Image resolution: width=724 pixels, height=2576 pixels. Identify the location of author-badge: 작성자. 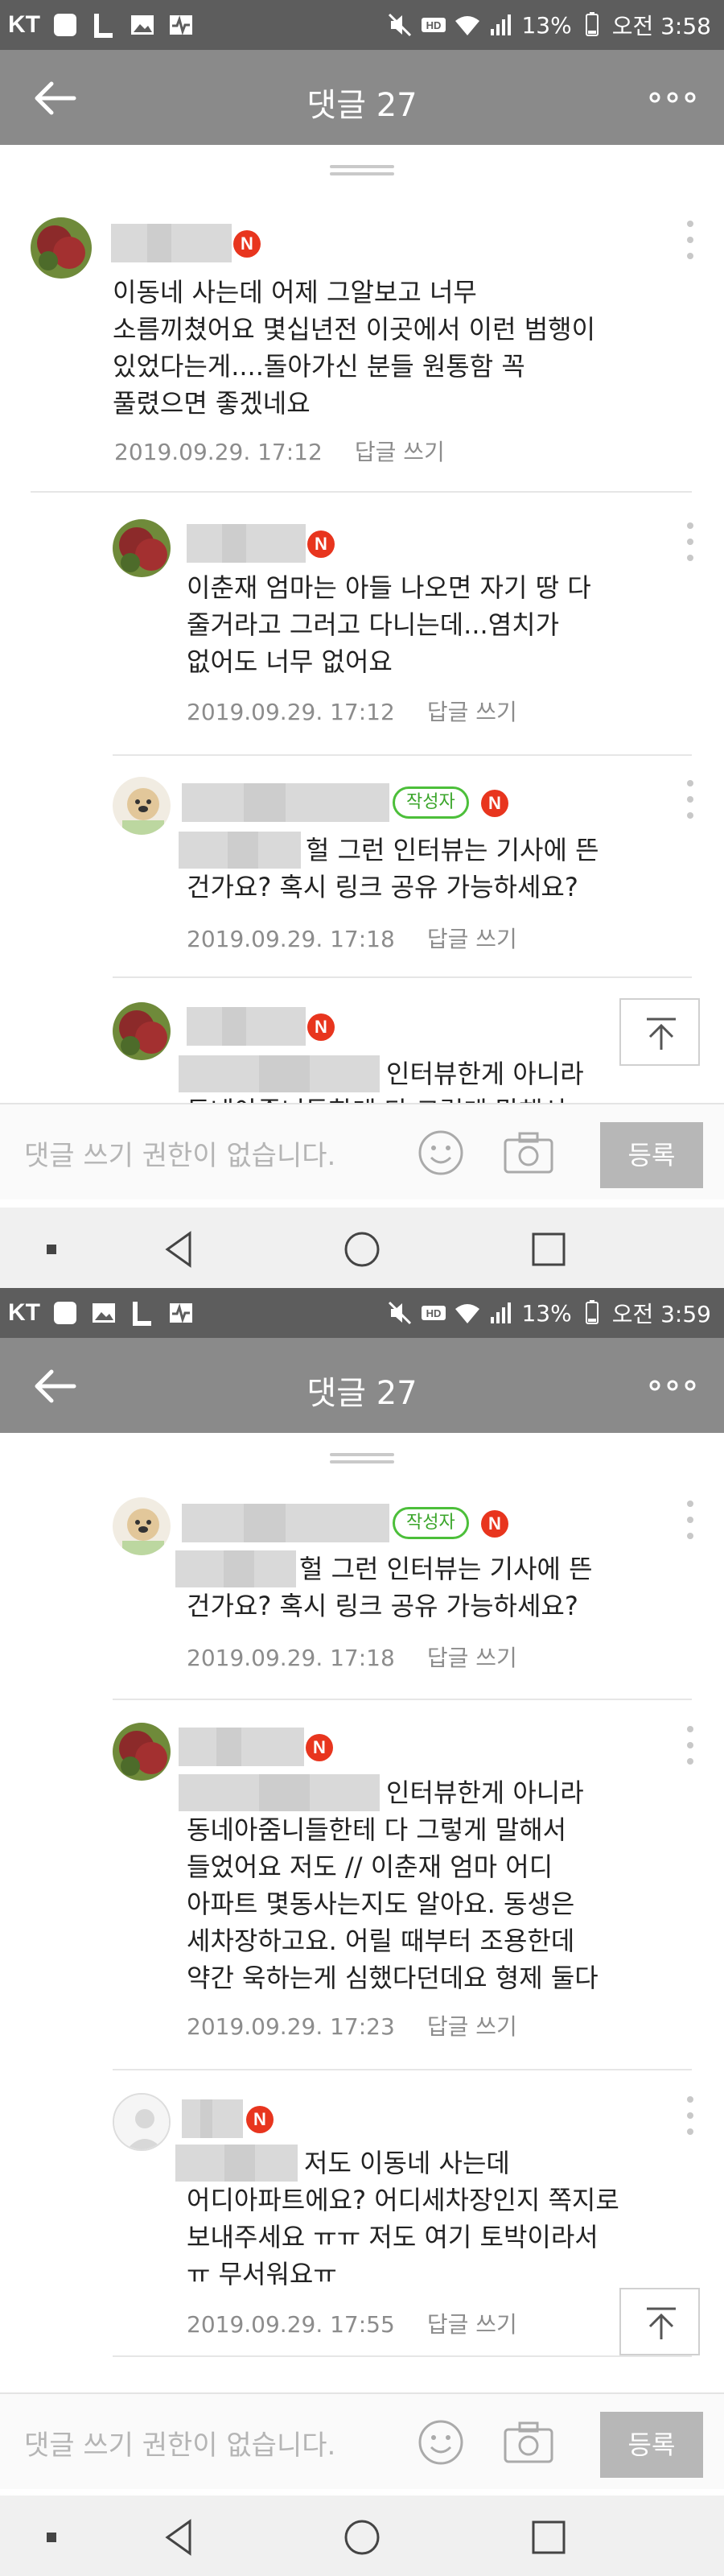
(431, 802).